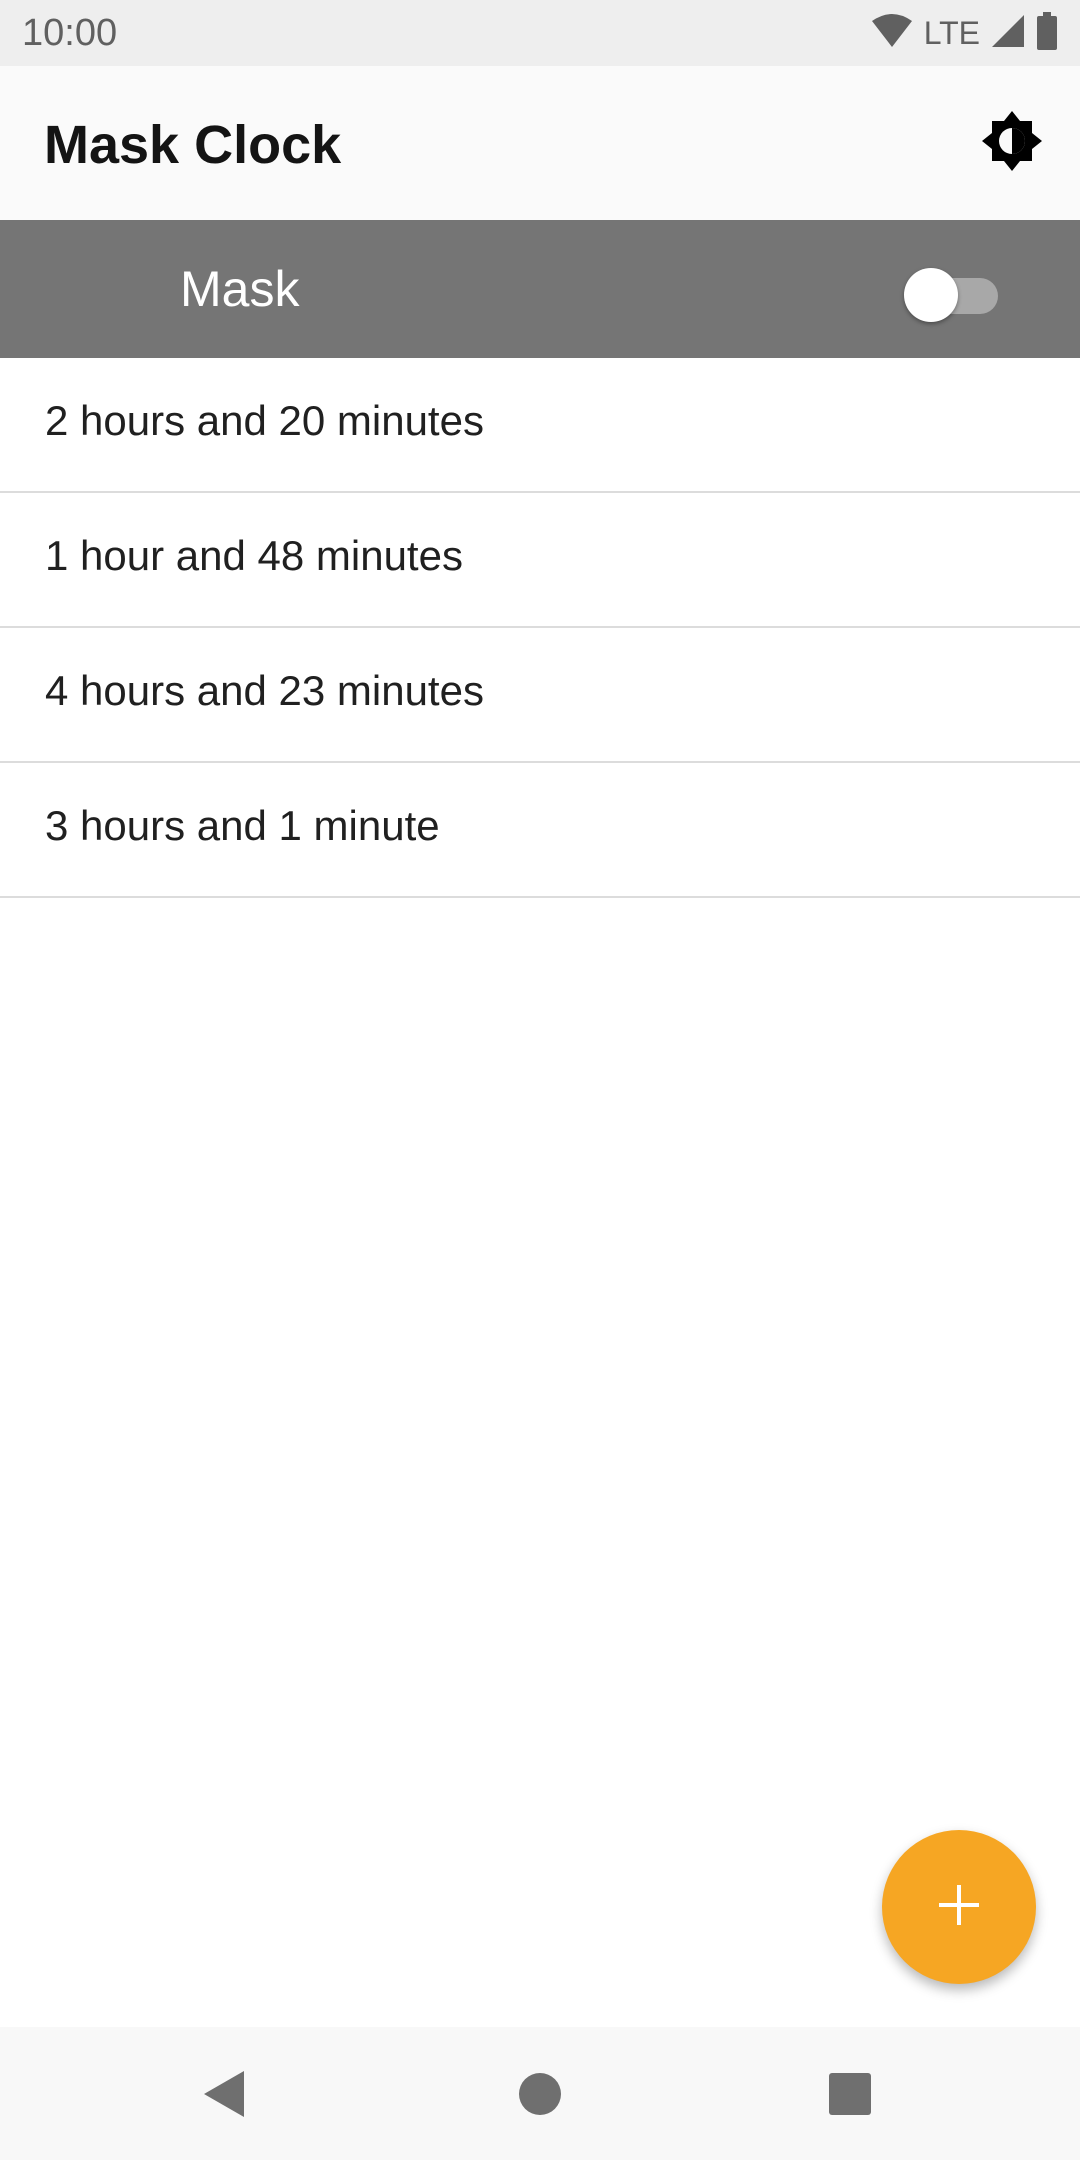 The width and height of the screenshot is (1080, 2160). Describe the element at coordinates (1008, 33) in the screenshot. I see `signal-icon` at that location.